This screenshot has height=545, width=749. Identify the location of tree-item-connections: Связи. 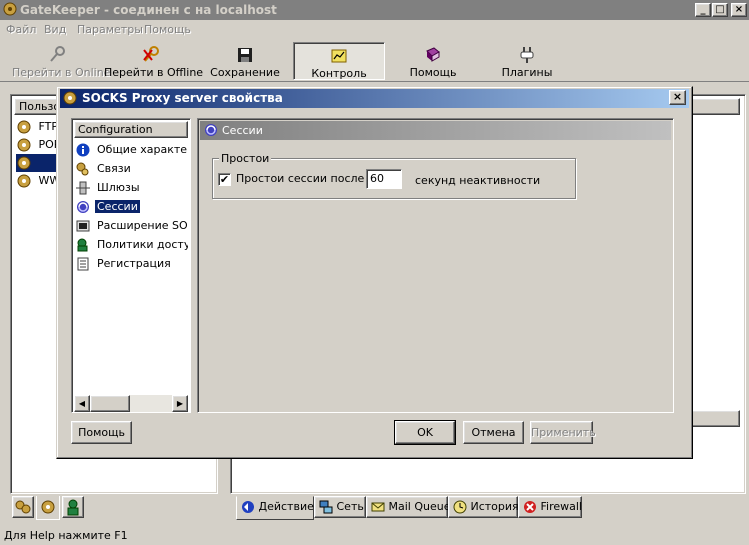
(132, 169).